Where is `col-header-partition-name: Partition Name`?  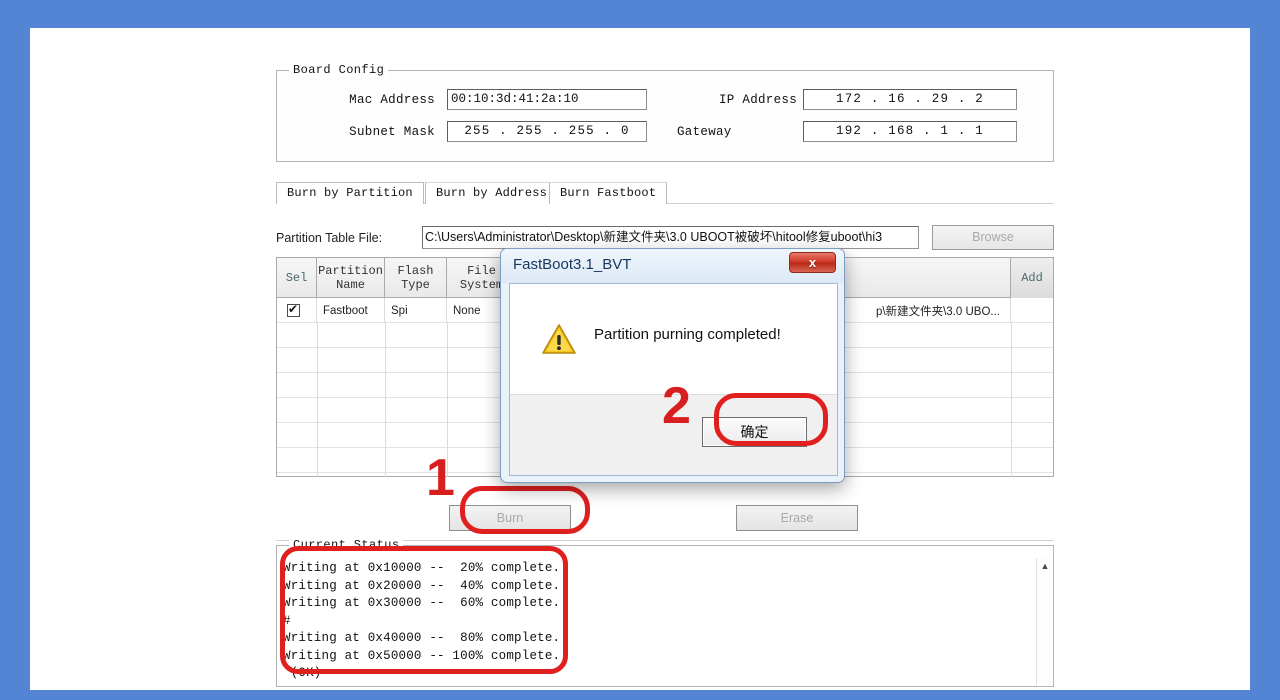
col-header-partition-name: Partition Name is located at coordinates (351, 278).